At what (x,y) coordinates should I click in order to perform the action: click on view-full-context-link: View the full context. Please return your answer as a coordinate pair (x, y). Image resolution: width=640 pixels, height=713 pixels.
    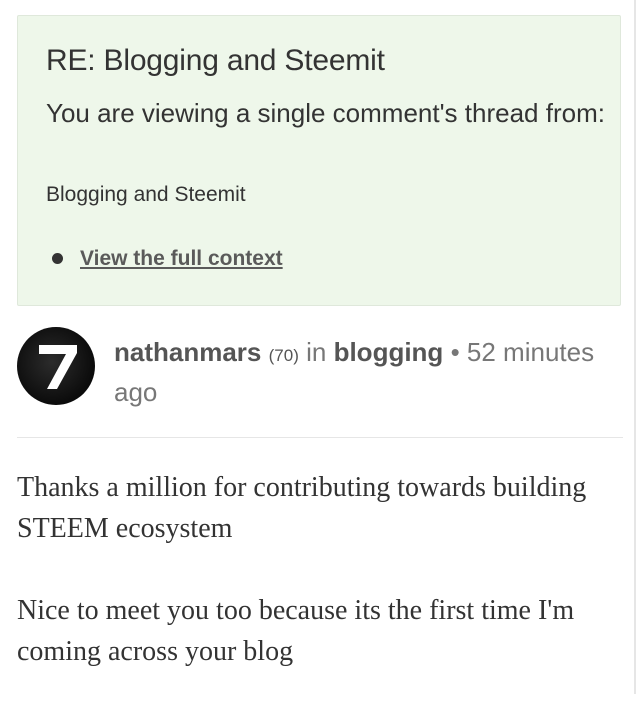
    Looking at the image, I should click on (181, 259).